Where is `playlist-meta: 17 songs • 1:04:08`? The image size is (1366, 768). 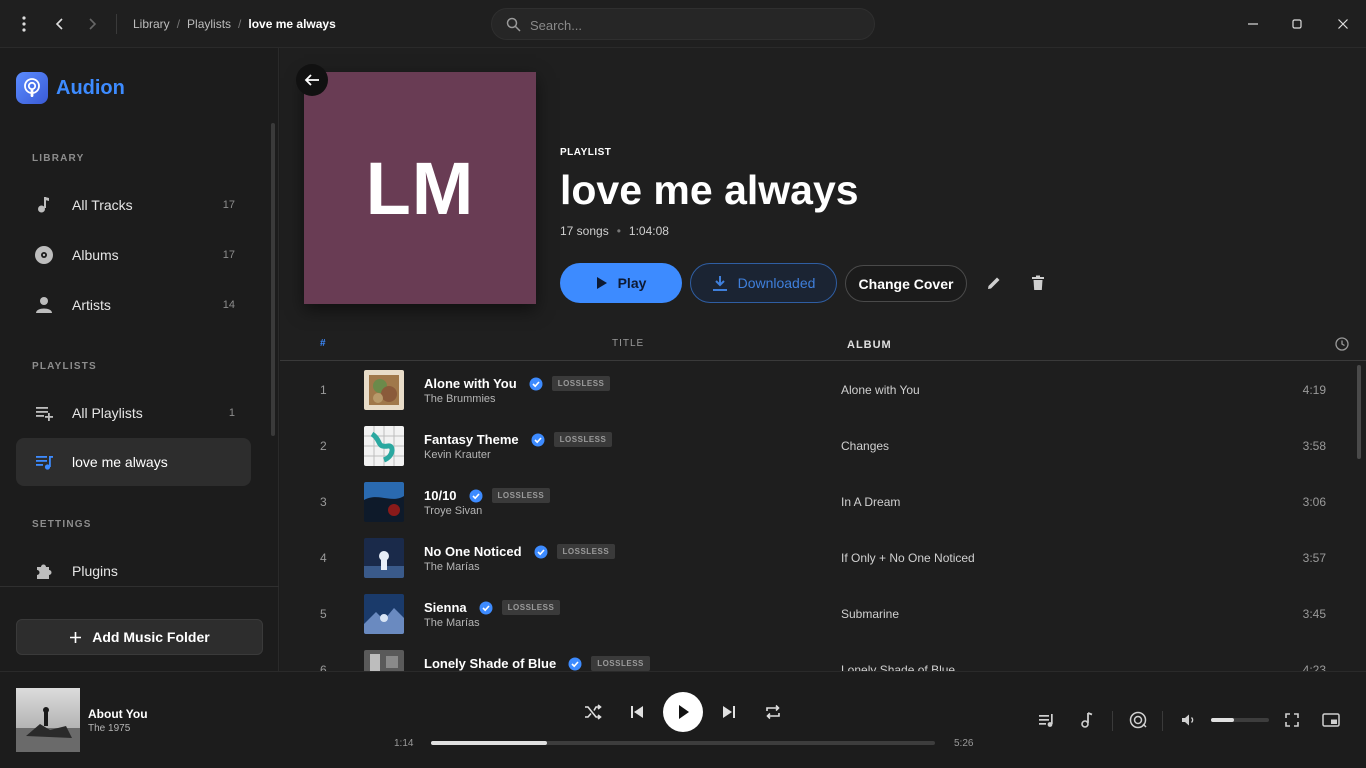
playlist-meta: 17 songs • 1:04:08 is located at coordinates (614, 231).